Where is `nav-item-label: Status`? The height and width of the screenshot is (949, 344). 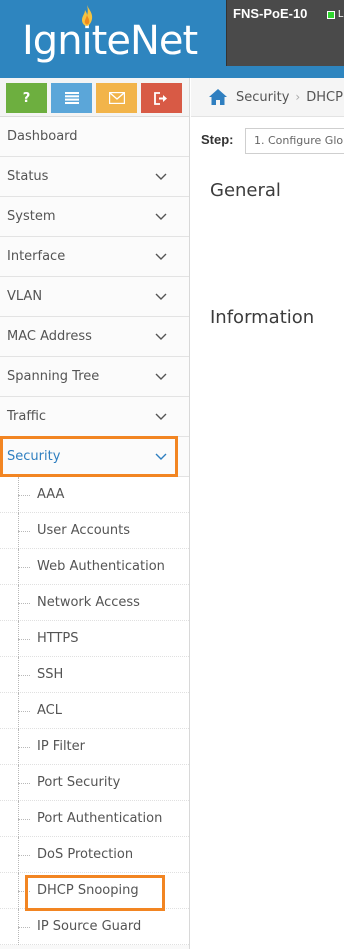
nav-item-label: Status is located at coordinates (28, 176).